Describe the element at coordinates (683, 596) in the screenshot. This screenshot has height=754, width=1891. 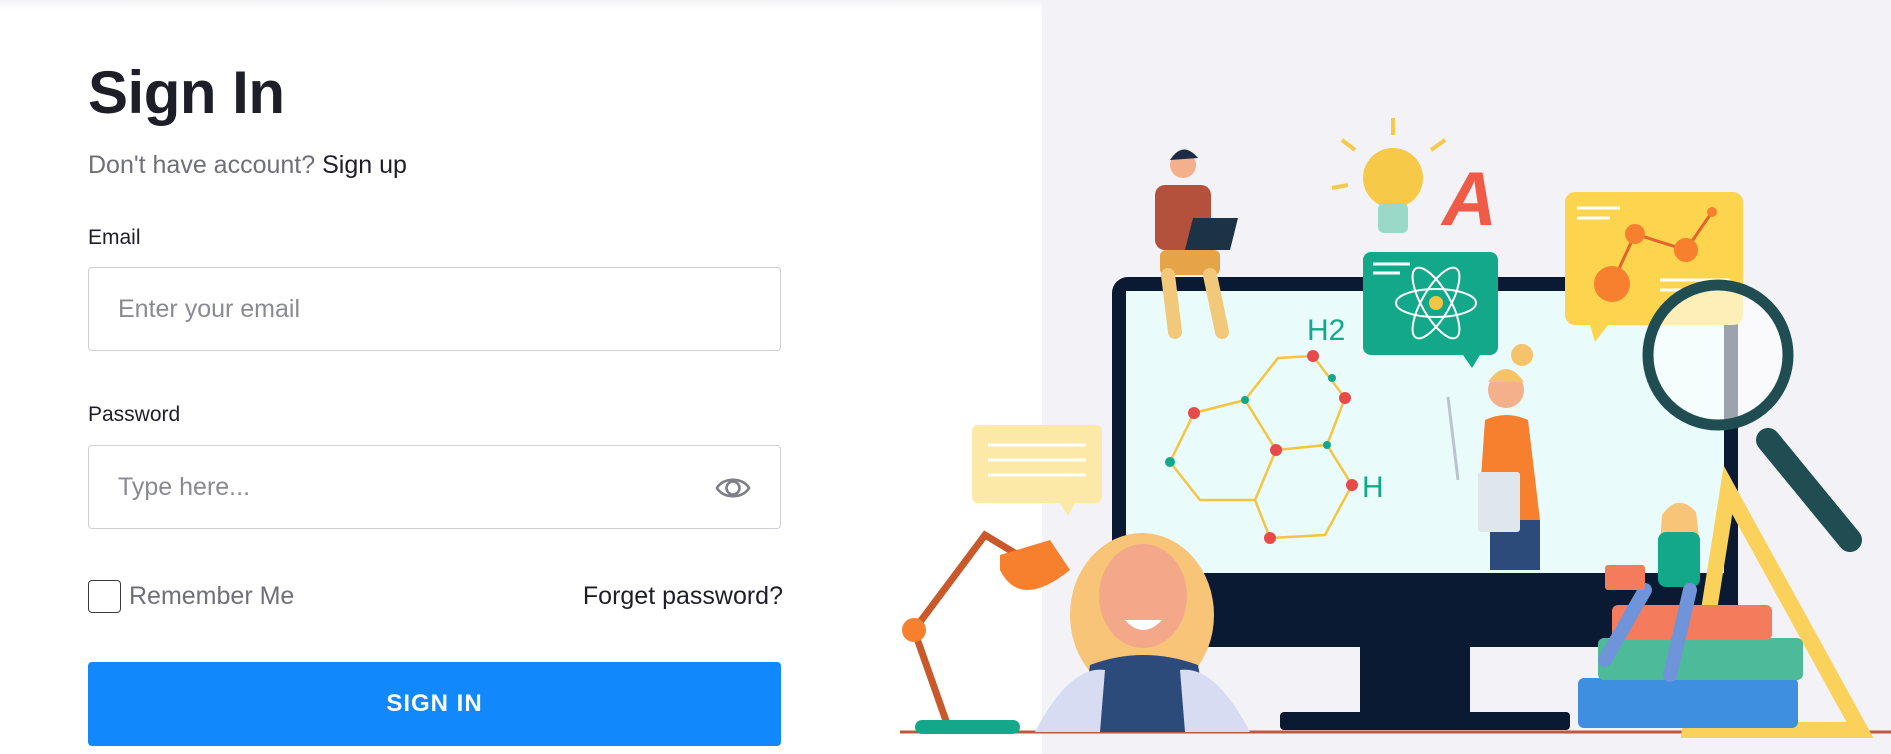
I see `forgot-password-link: Forget password?` at that location.